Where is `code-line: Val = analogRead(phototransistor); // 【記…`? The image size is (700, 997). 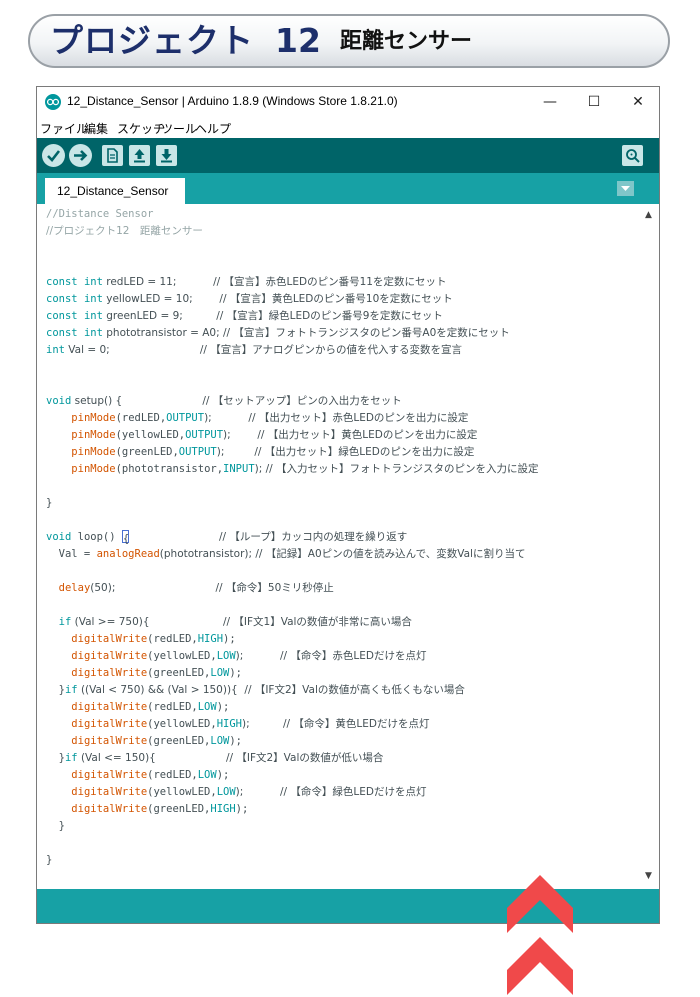 code-line: Val = analogRead(phototransistor); // 【記… is located at coordinates (286, 554).